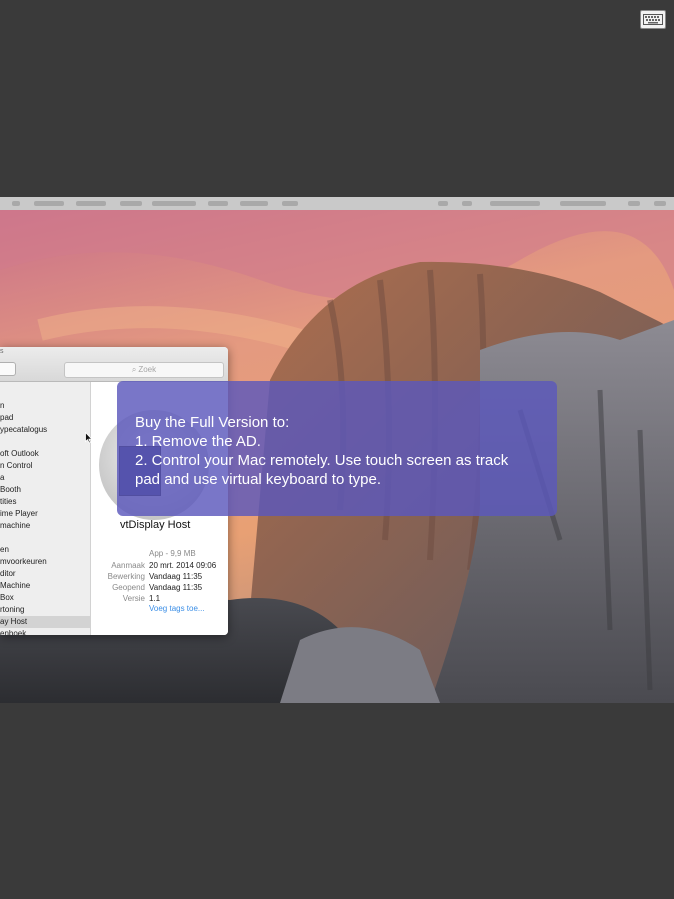 This screenshot has height=899, width=674. I want to click on sidebar-item: enboek, so click(45, 631).